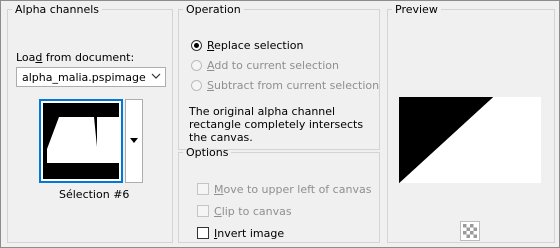  I want to click on dropdown-arrow-icon, so click(134, 140).